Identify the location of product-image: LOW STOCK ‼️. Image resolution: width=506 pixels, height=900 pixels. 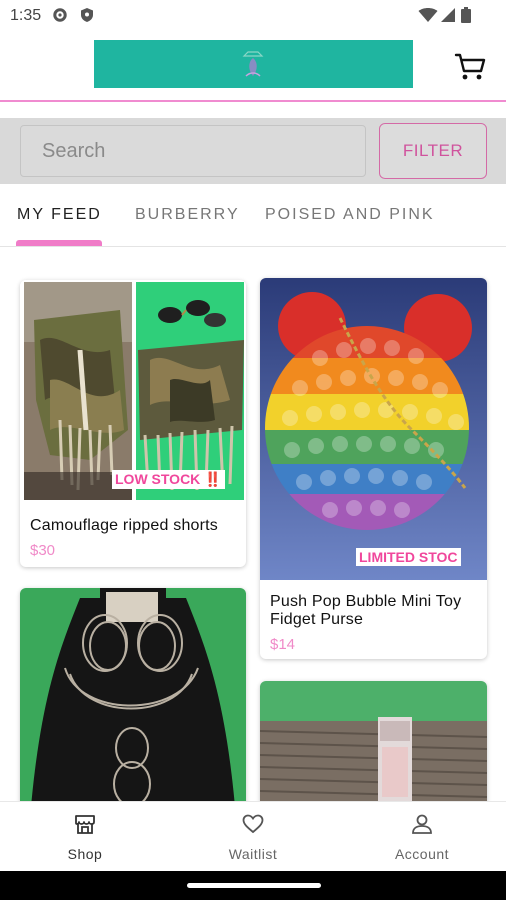
(133, 391).